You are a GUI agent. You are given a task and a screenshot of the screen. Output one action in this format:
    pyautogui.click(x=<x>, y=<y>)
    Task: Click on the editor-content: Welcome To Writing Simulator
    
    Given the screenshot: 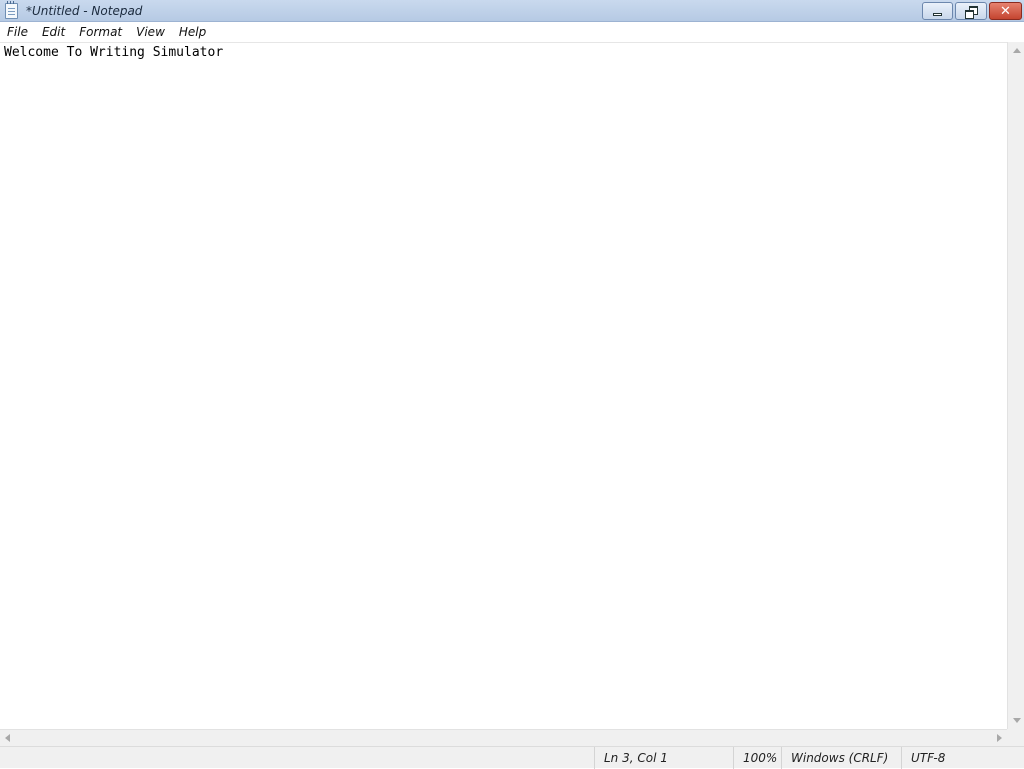 What is the action you would take?
    pyautogui.click(x=113, y=52)
    